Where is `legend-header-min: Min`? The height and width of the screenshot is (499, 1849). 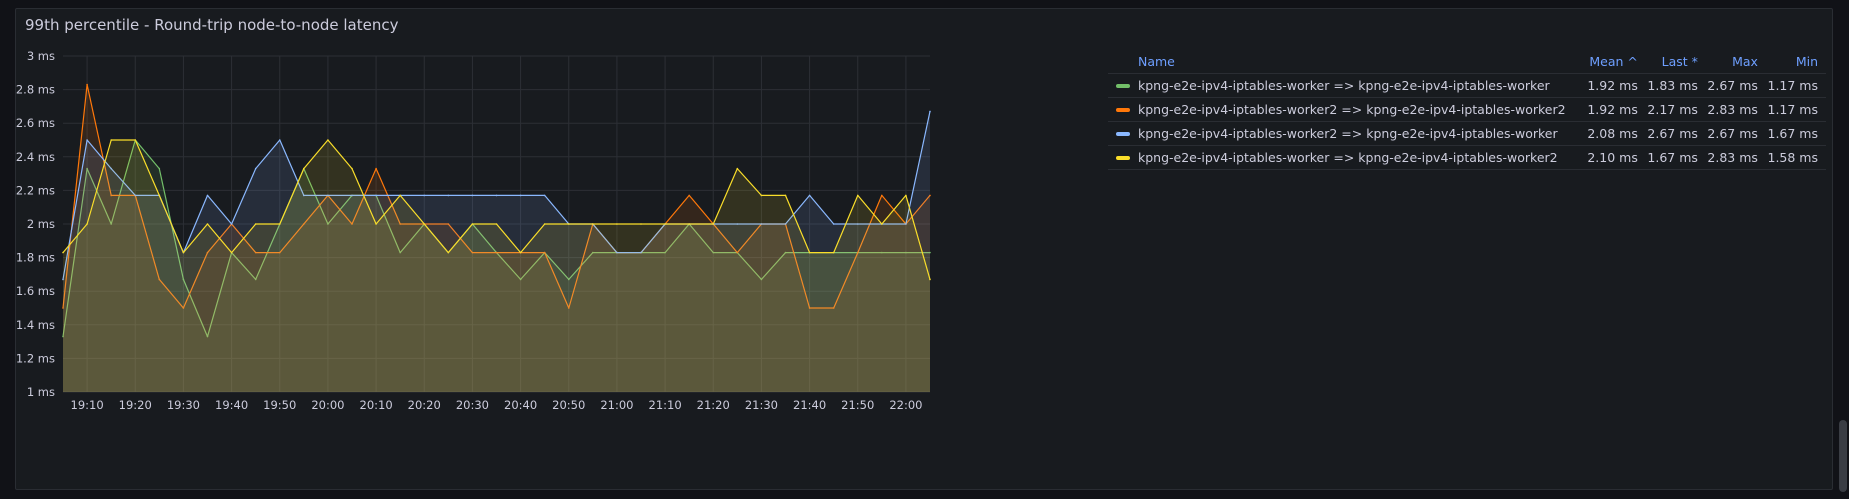 legend-header-min: Min is located at coordinates (1795, 61).